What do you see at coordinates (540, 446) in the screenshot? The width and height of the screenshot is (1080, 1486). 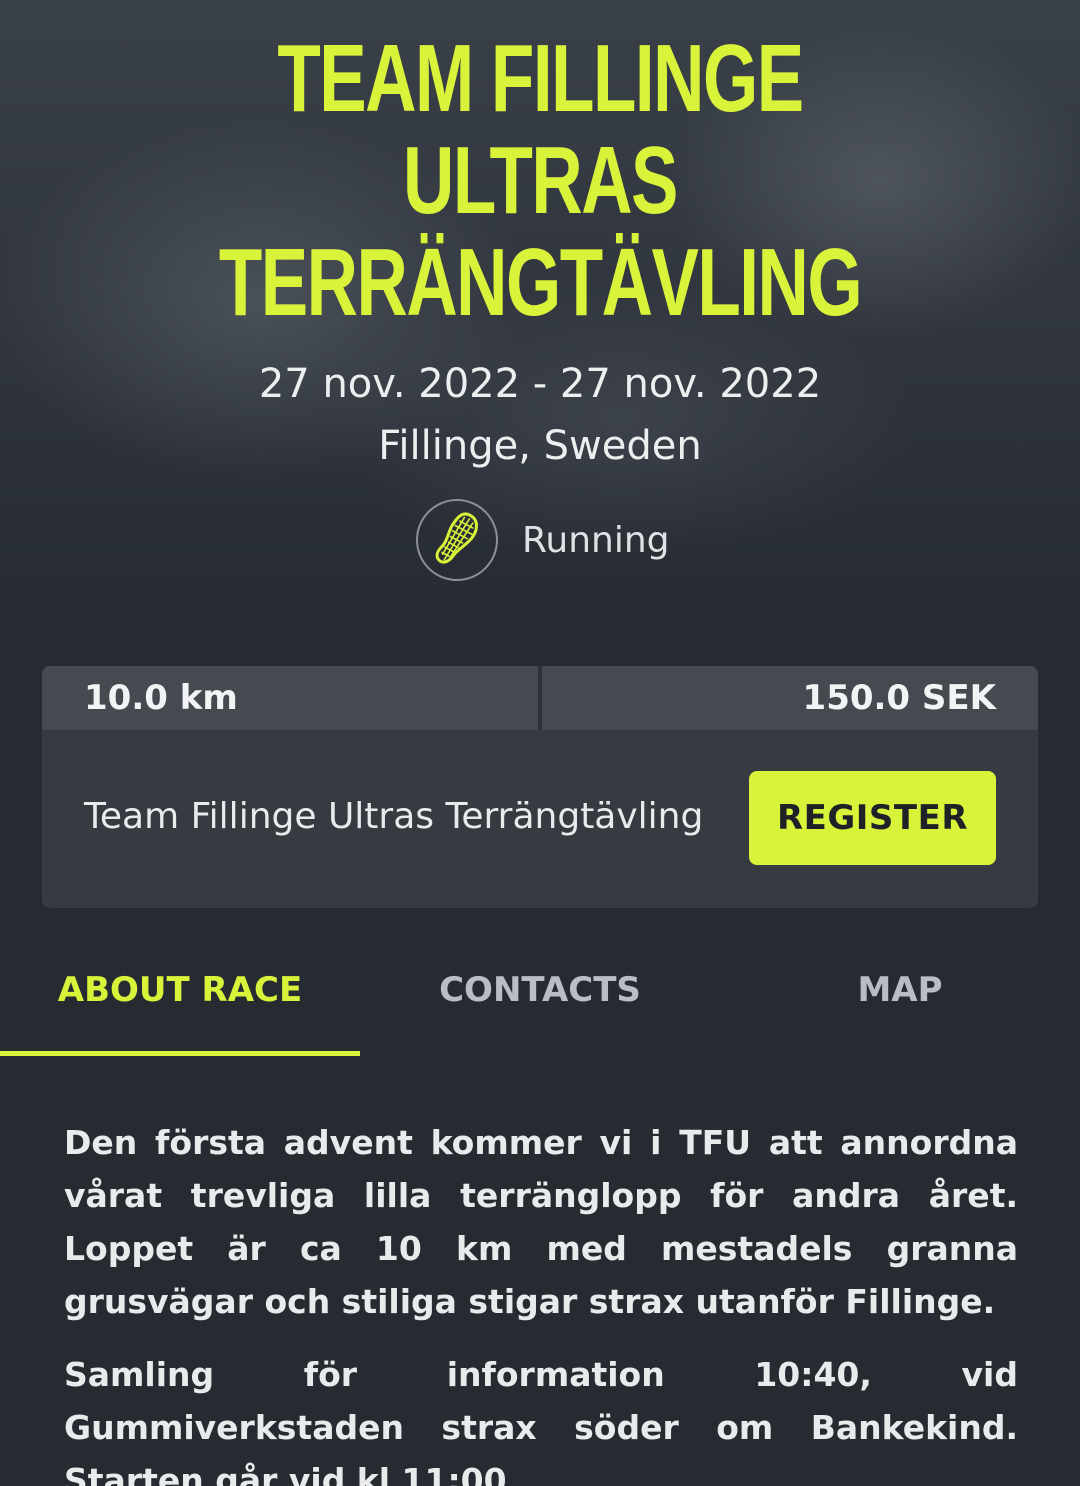 I see `event-location: Fillinge, Sweden` at bounding box center [540, 446].